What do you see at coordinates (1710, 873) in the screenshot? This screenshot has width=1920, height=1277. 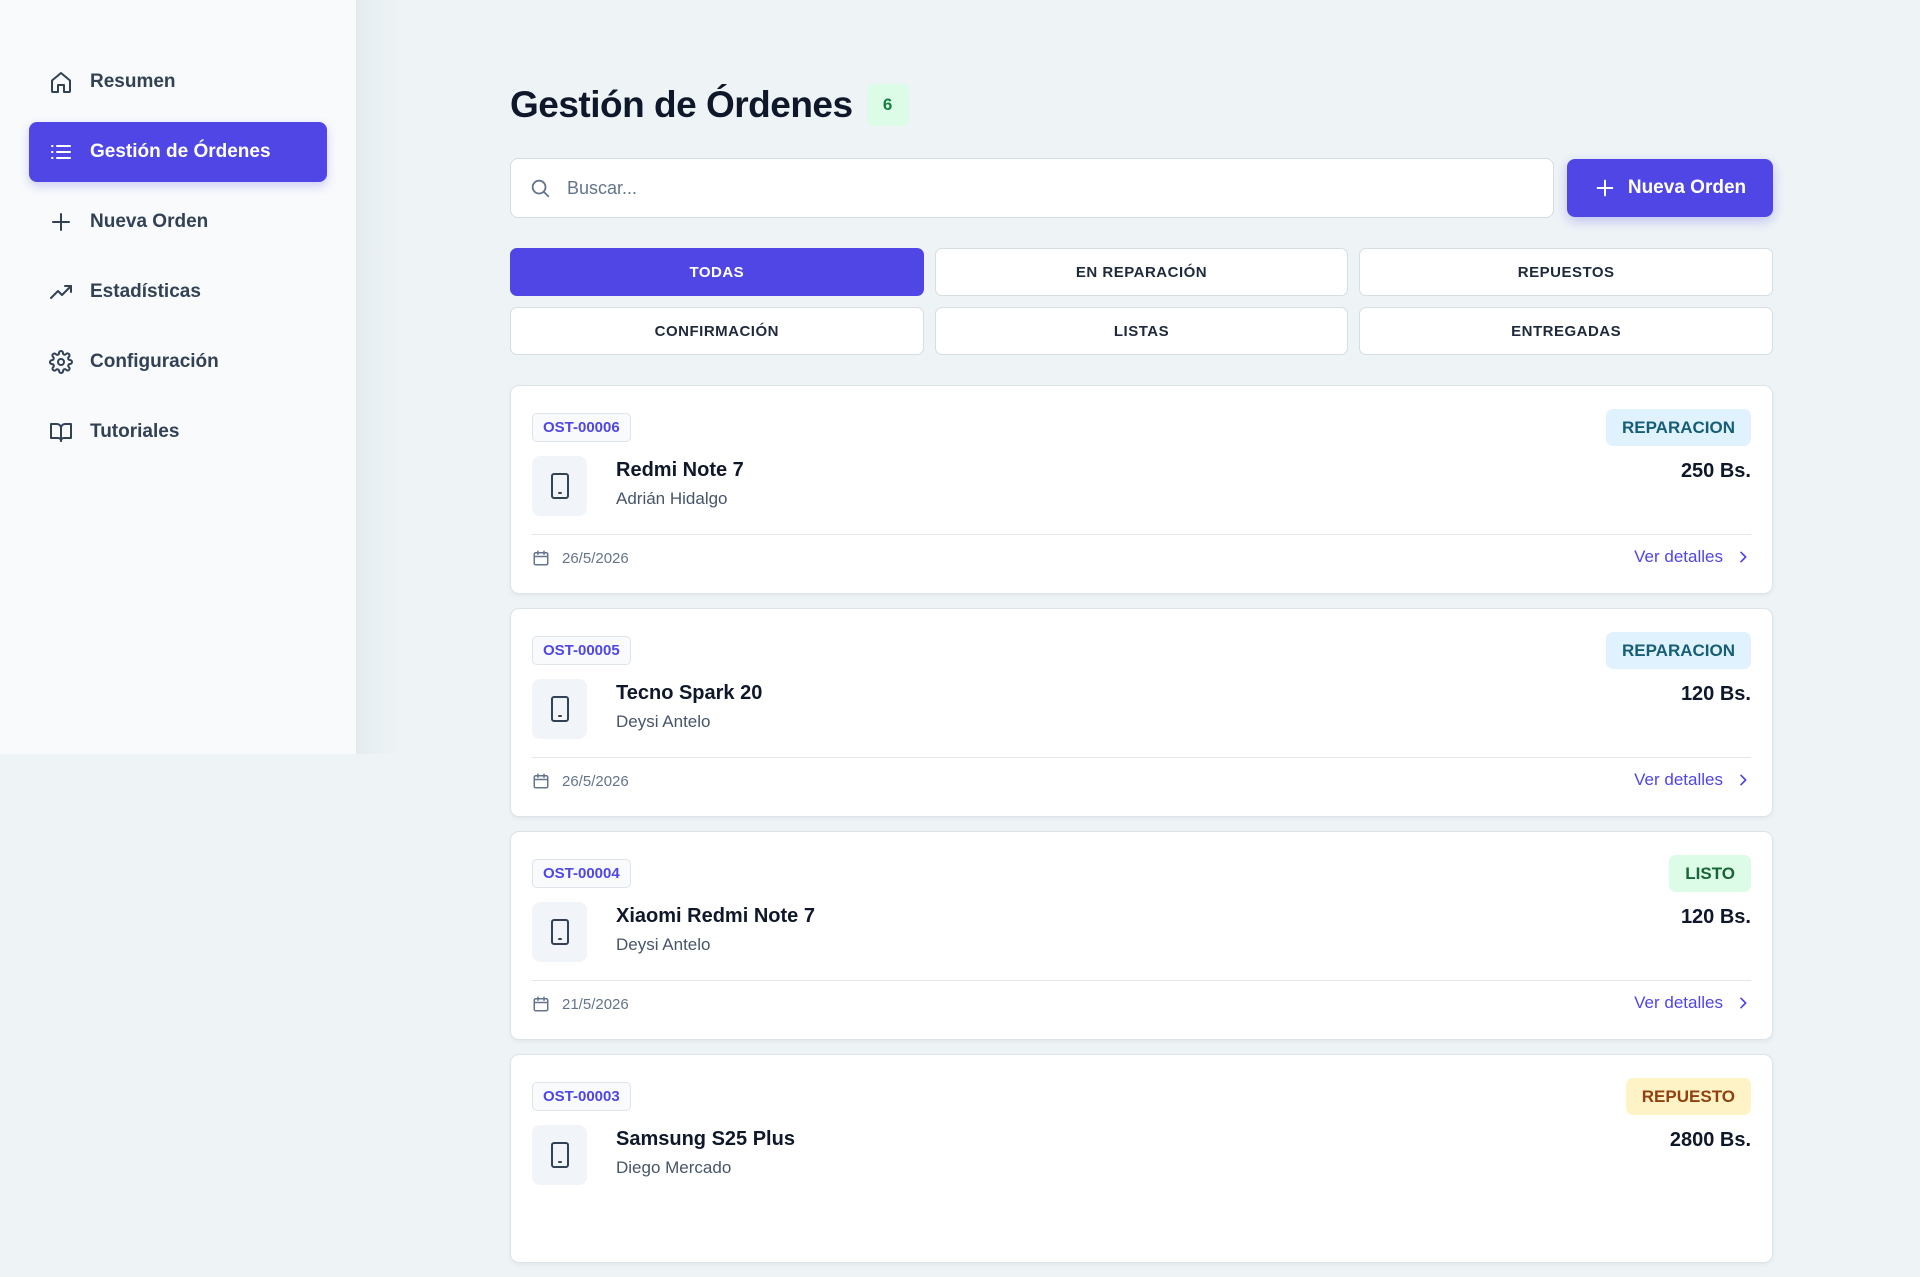 I see `status-badge: LISTO` at bounding box center [1710, 873].